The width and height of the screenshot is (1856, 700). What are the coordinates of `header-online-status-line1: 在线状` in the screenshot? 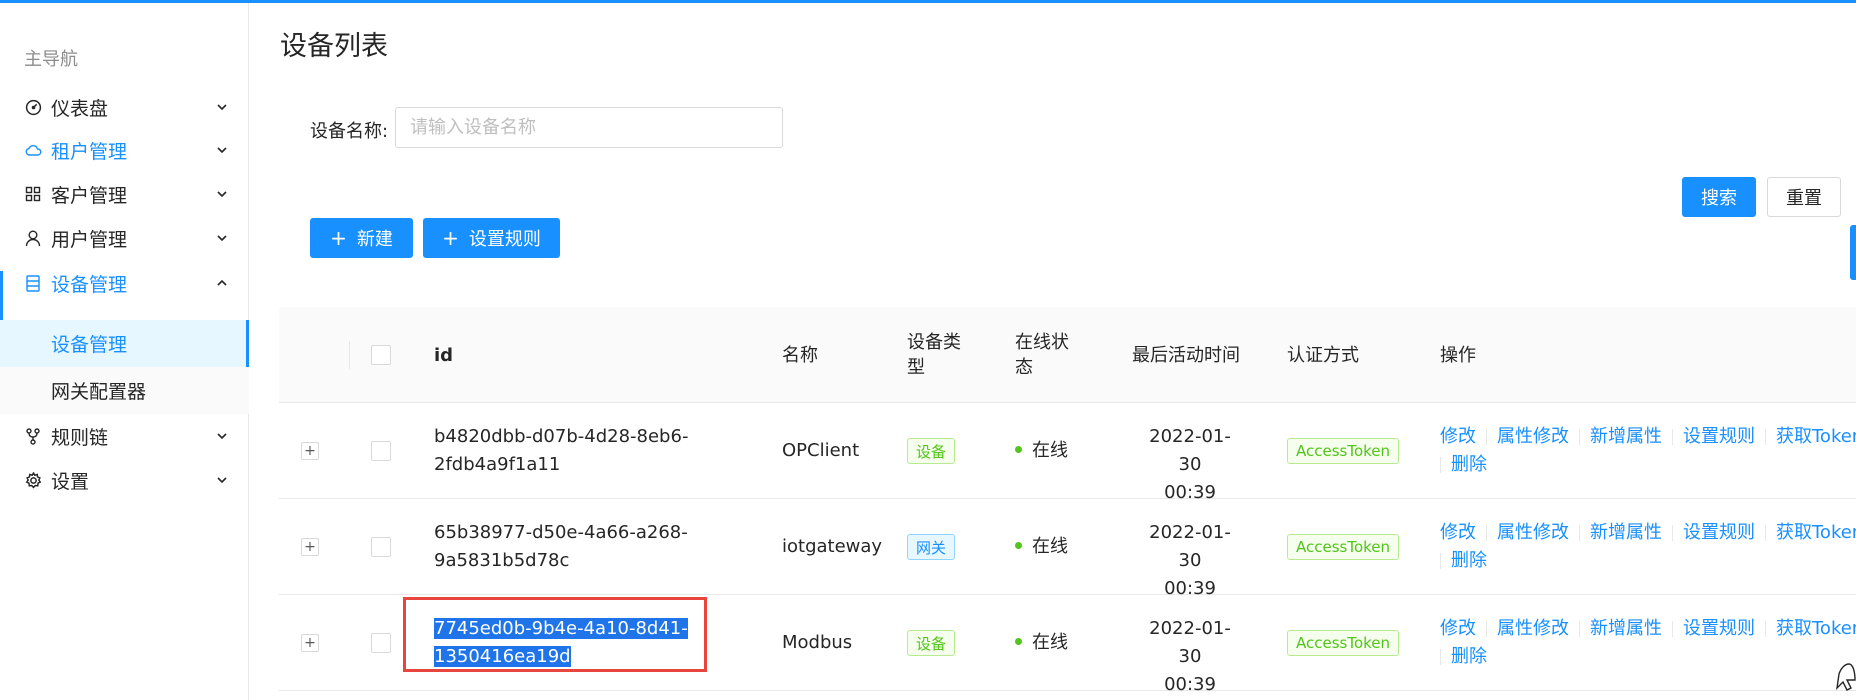 It's located at (1042, 342).